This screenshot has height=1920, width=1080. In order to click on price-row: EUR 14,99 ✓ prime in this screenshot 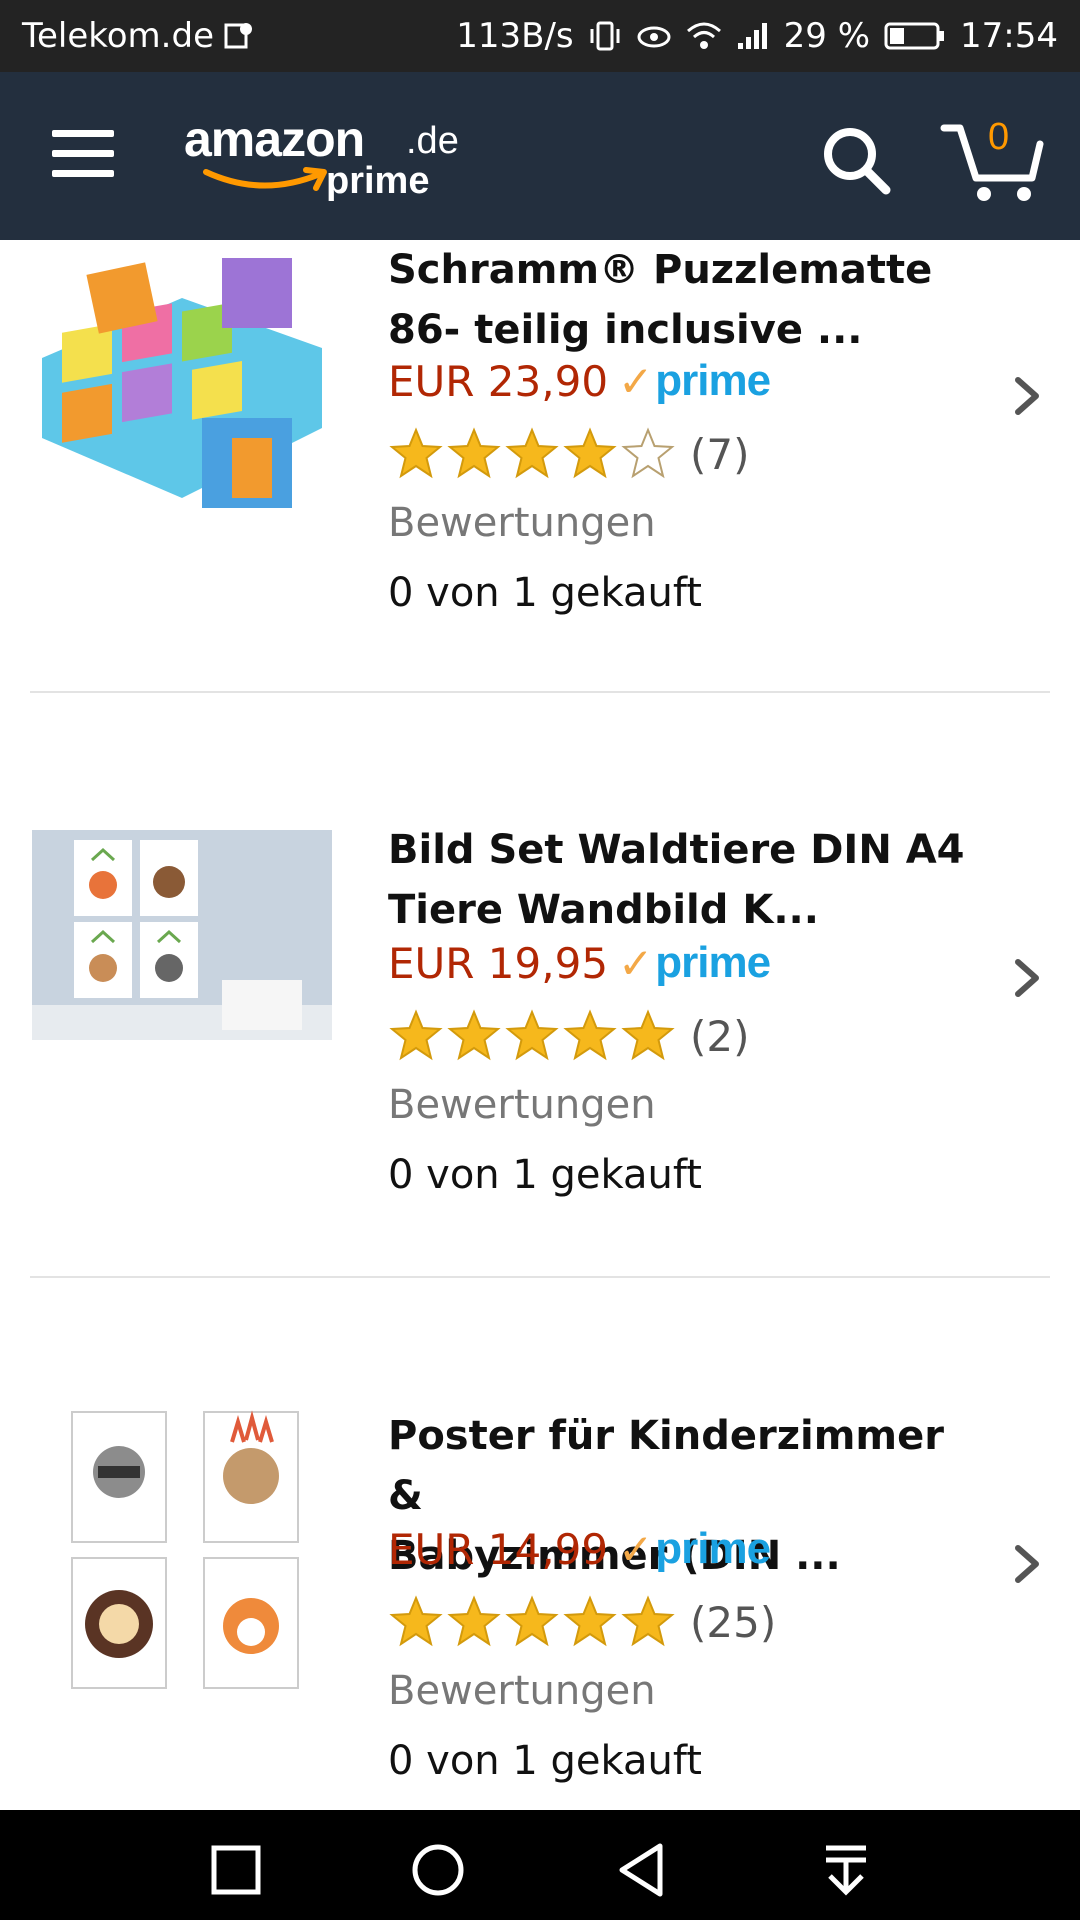, I will do `click(579, 1549)`.